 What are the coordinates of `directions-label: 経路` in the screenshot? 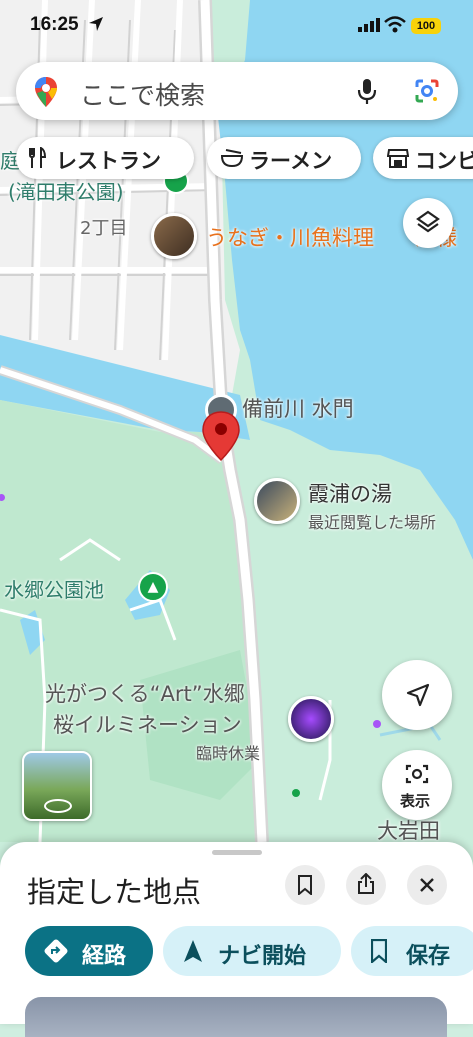 It's located at (104, 956).